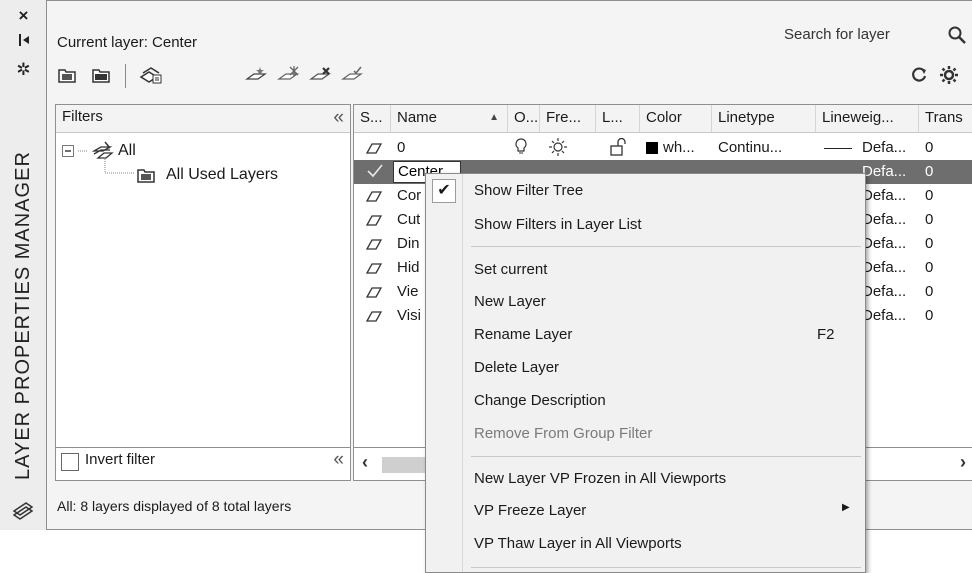 The width and height of the screenshot is (972, 573). What do you see at coordinates (664, 479) in the screenshot?
I see `menu-item-new-layer-vp-frozen: New Layer VP Frozen in All Viewports` at bounding box center [664, 479].